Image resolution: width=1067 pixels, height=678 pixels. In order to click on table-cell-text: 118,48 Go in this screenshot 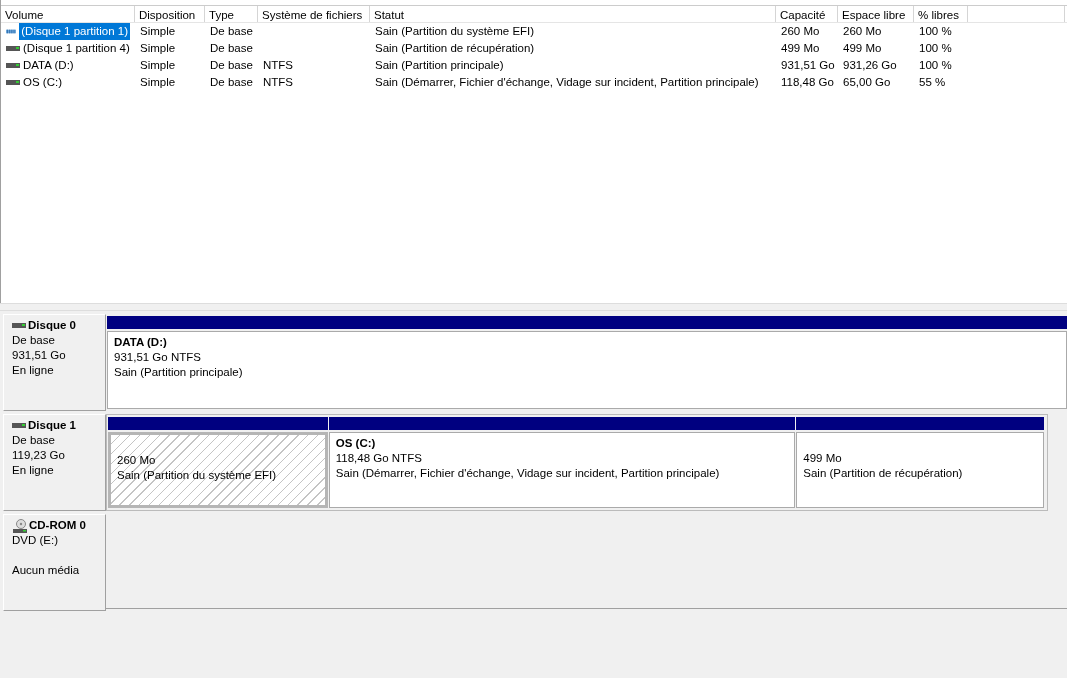, I will do `click(807, 82)`.